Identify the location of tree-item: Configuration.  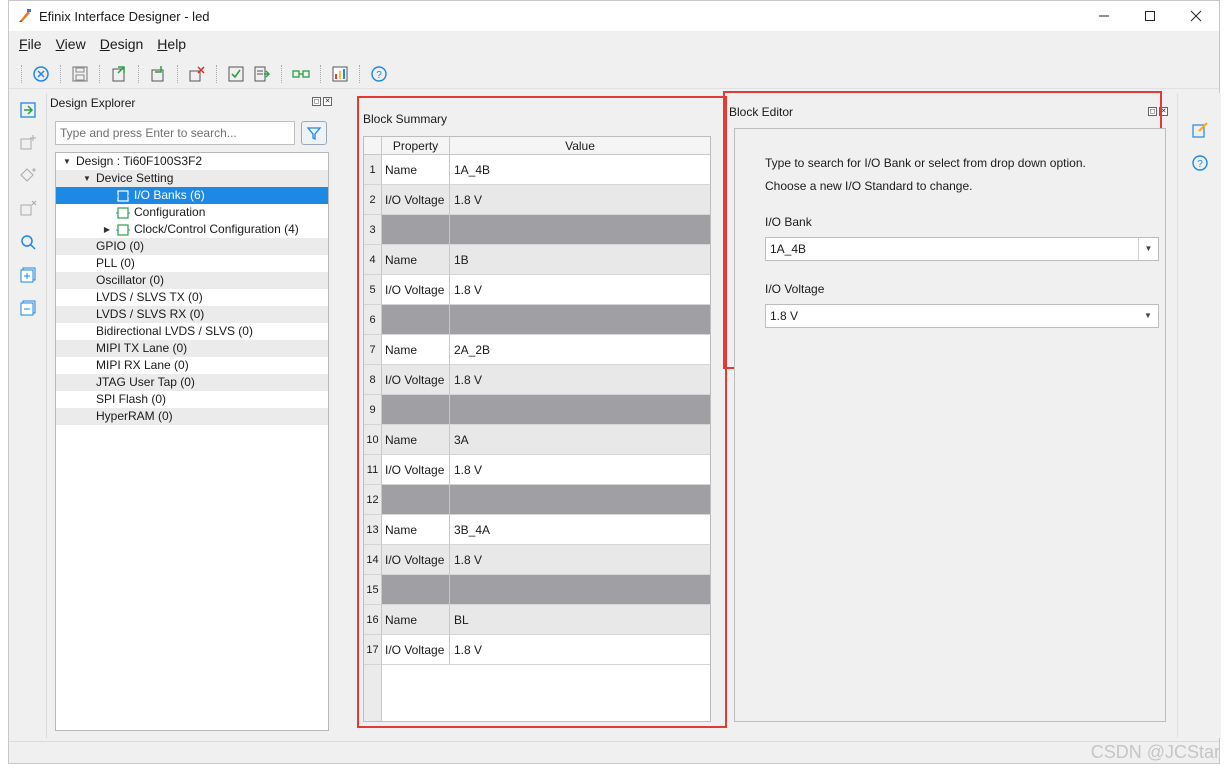
(192, 212).